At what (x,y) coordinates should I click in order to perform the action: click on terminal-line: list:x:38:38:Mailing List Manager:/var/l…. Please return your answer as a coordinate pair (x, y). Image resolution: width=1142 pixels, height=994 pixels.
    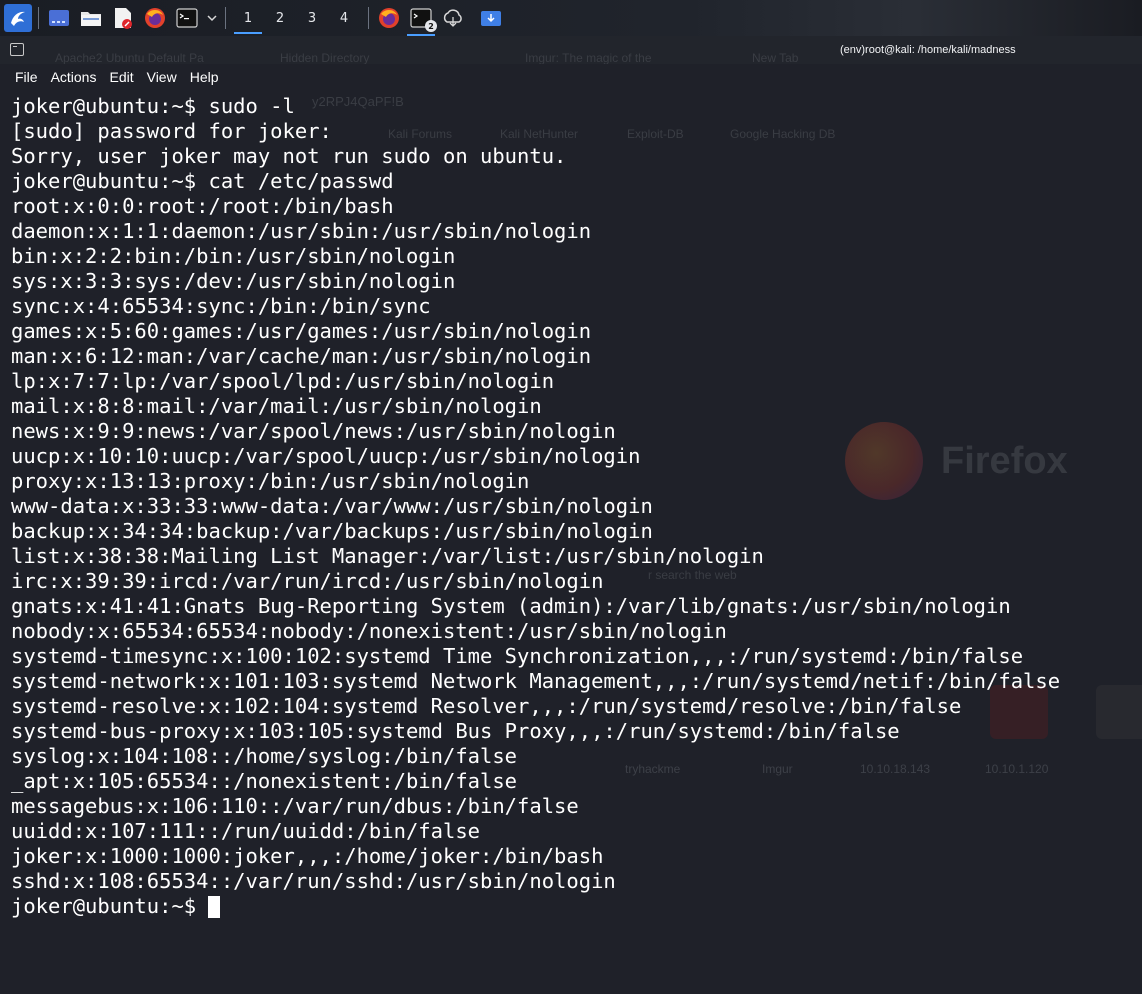
    Looking at the image, I should click on (387, 556).